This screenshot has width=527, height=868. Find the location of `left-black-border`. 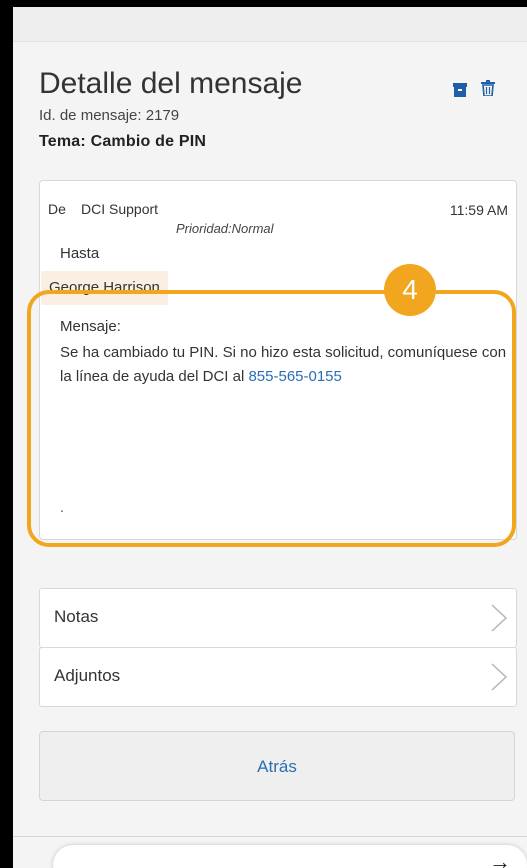

left-black-border is located at coordinates (6, 434).